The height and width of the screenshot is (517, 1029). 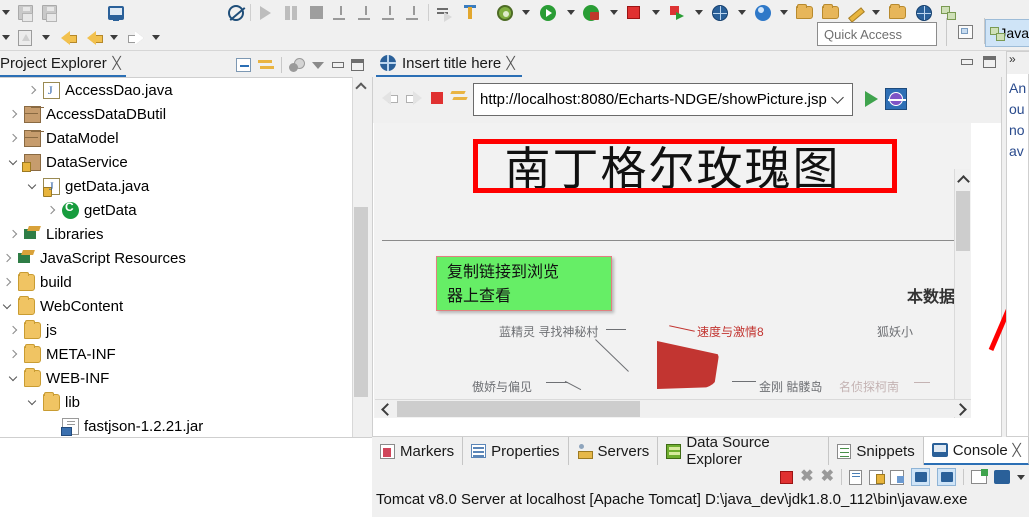 What do you see at coordinates (855, 477) in the screenshot?
I see `clear-console-icon` at bounding box center [855, 477].